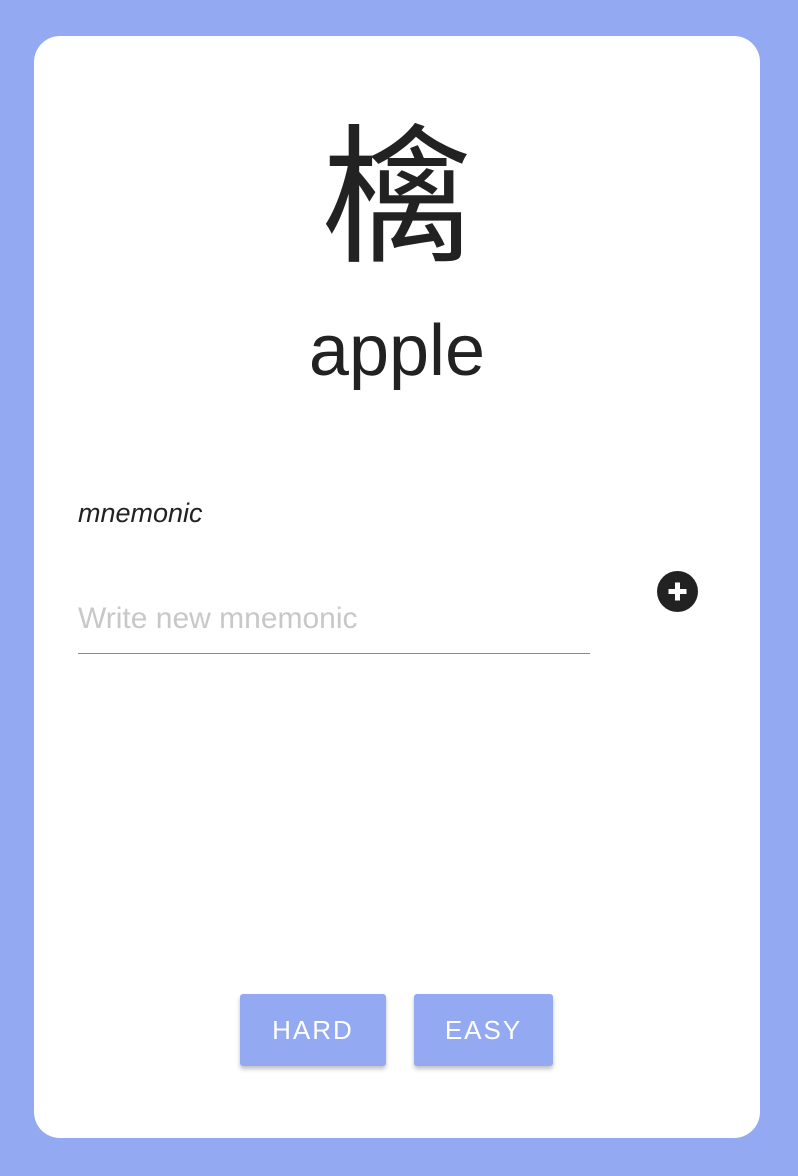 The width and height of the screenshot is (798, 1176). I want to click on plus-icon, so click(677, 591).